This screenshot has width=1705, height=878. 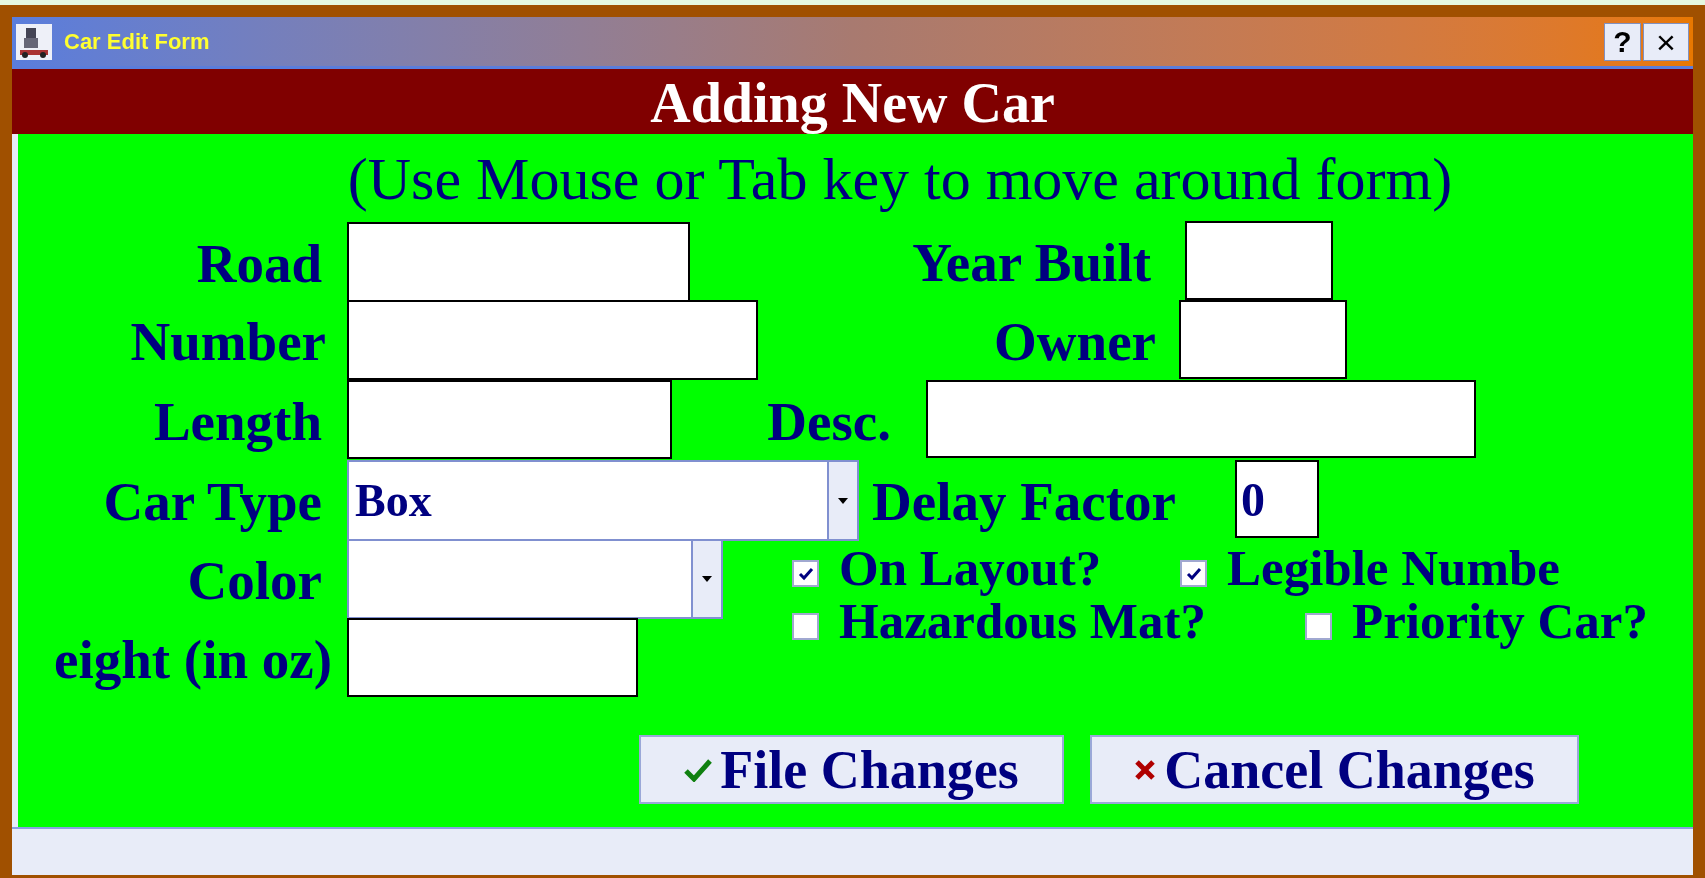 What do you see at coordinates (1022, 621) in the screenshot?
I see `checkbox-label: Hazardous Mat?` at bounding box center [1022, 621].